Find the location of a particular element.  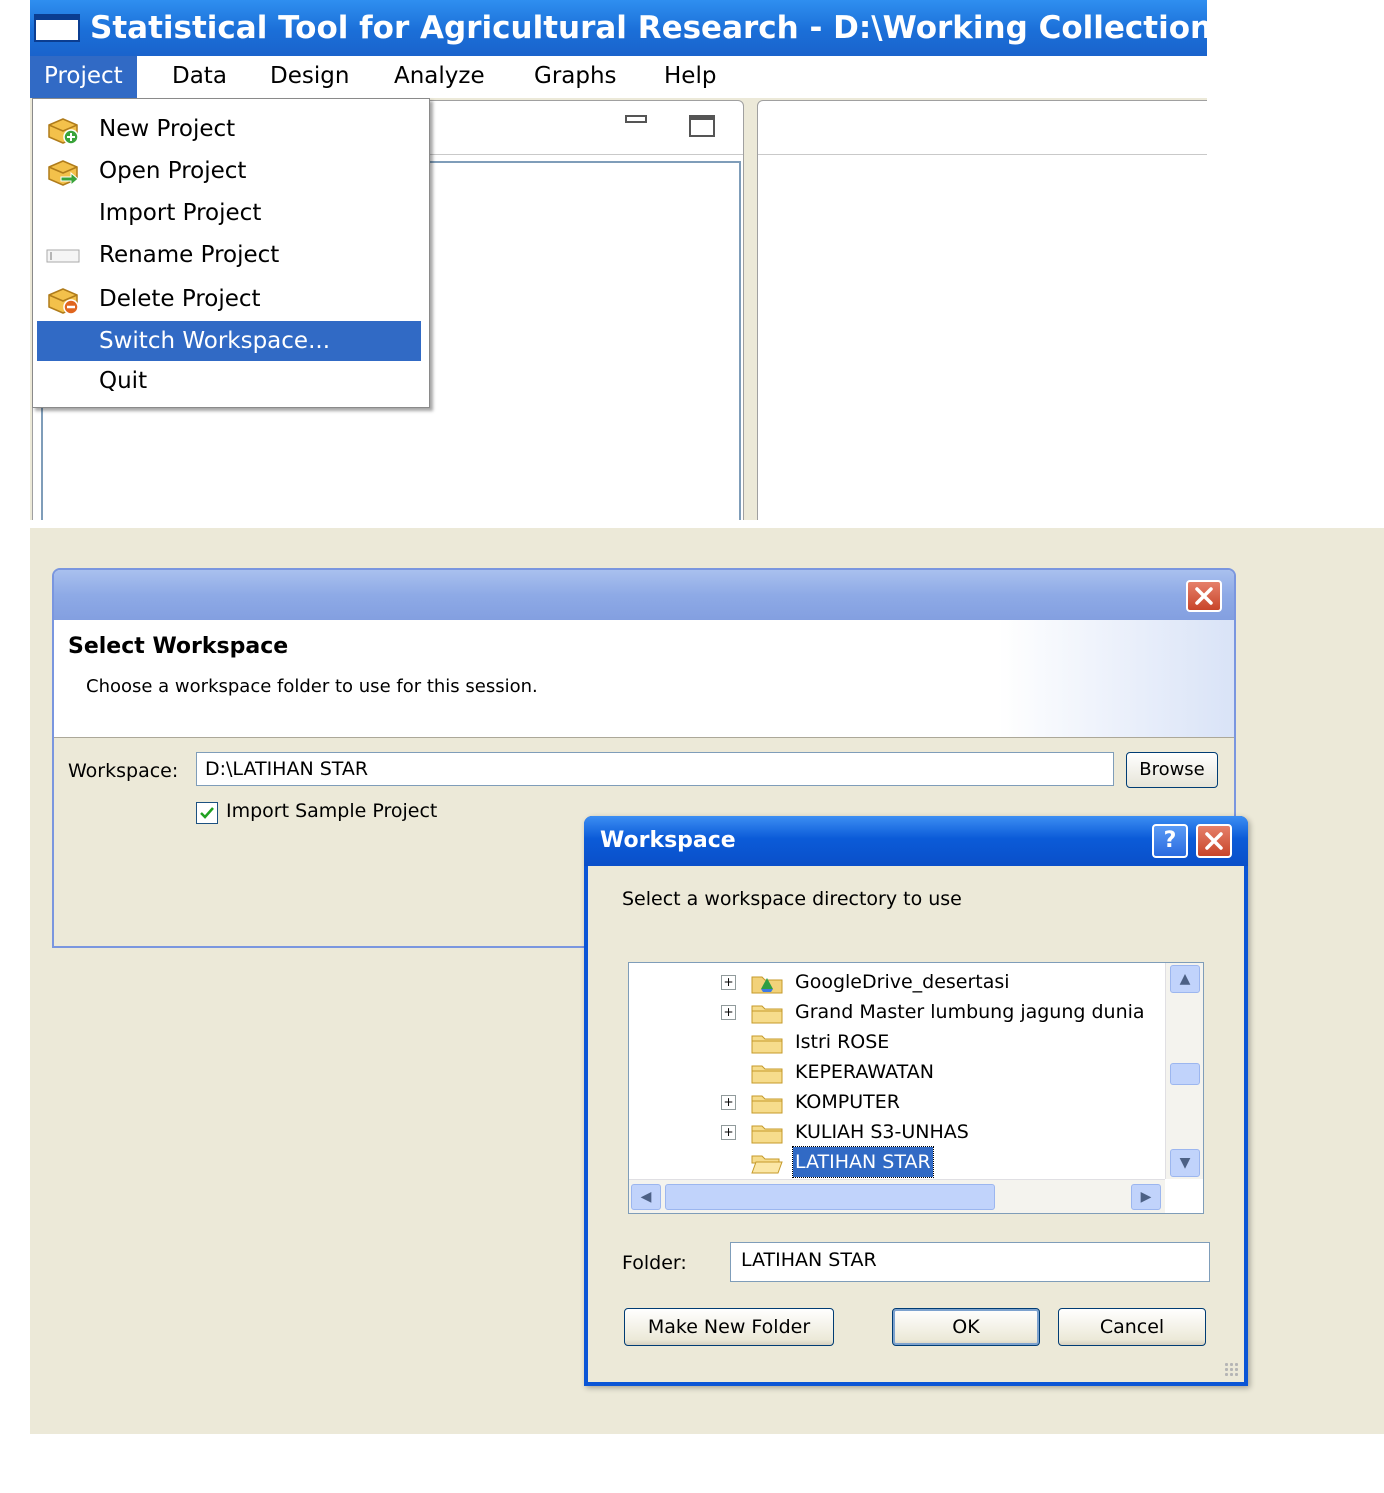

browse-button: Browse is located at coordinates (1172, 770).